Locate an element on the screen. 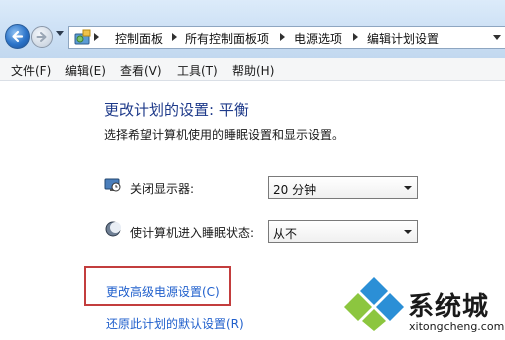  watermark-logo-icon is located at coordinates (374, 304).